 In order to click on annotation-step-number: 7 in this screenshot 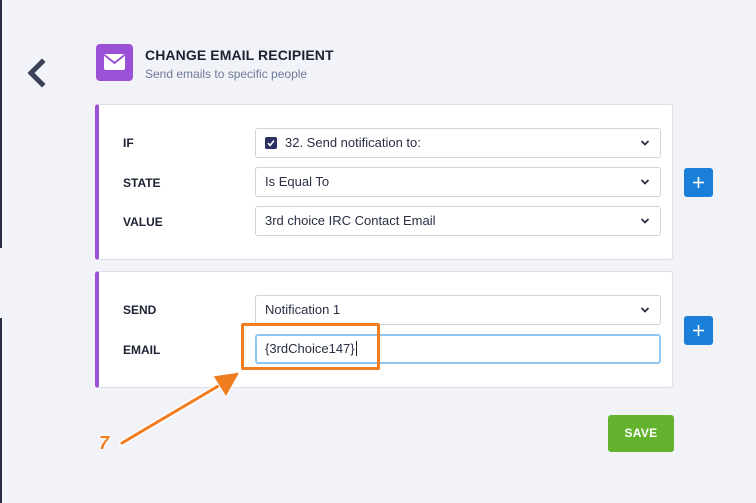, I will do `click(104, 443)`.